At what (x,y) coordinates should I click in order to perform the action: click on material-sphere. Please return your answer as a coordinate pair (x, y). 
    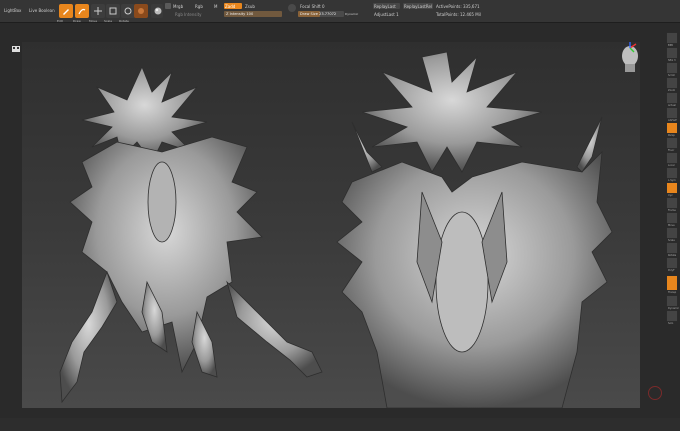
    Looking at the image, I should click on (157, 11).